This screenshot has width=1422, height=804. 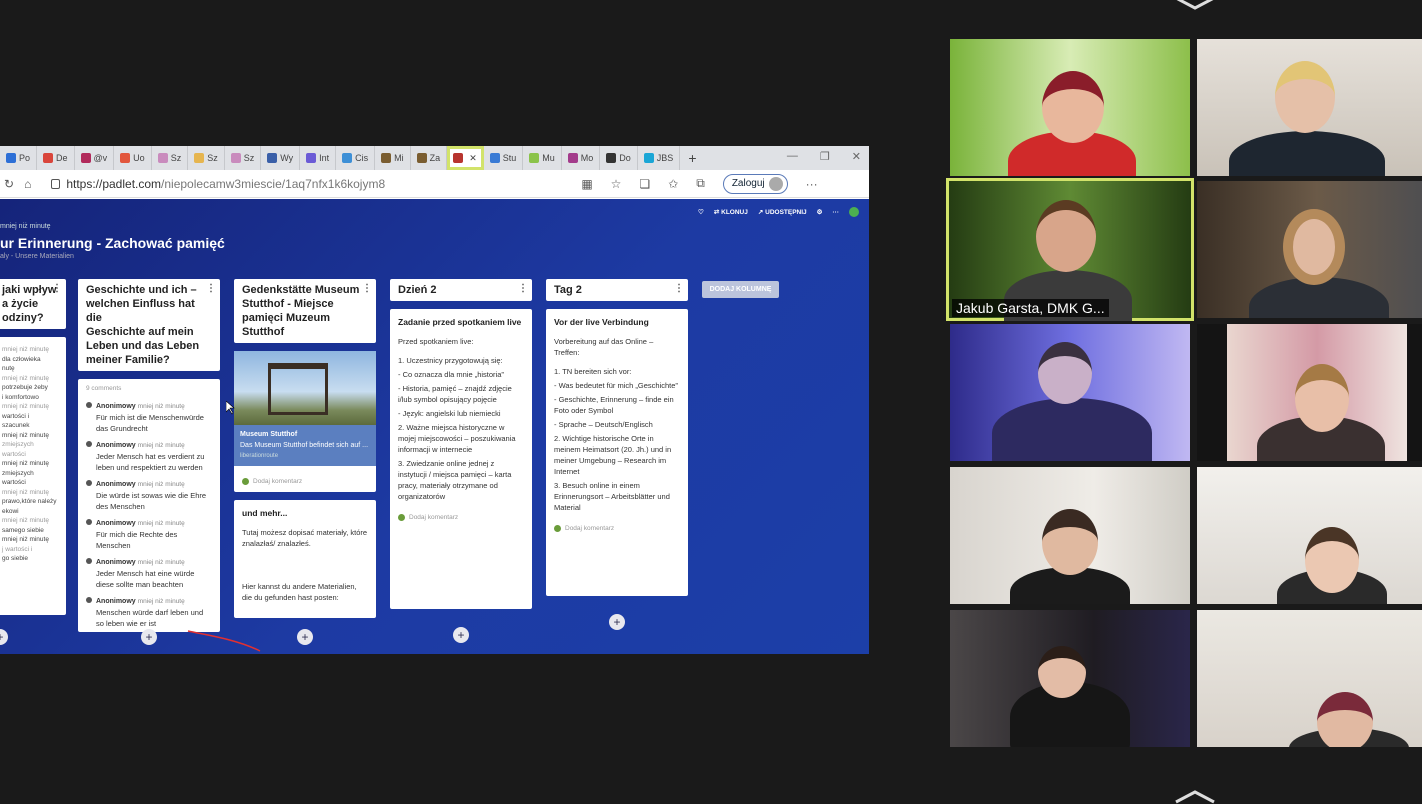 I want to click on add-column-button: DODAJ KOLUMNĘ, so click(x=740, y=289).